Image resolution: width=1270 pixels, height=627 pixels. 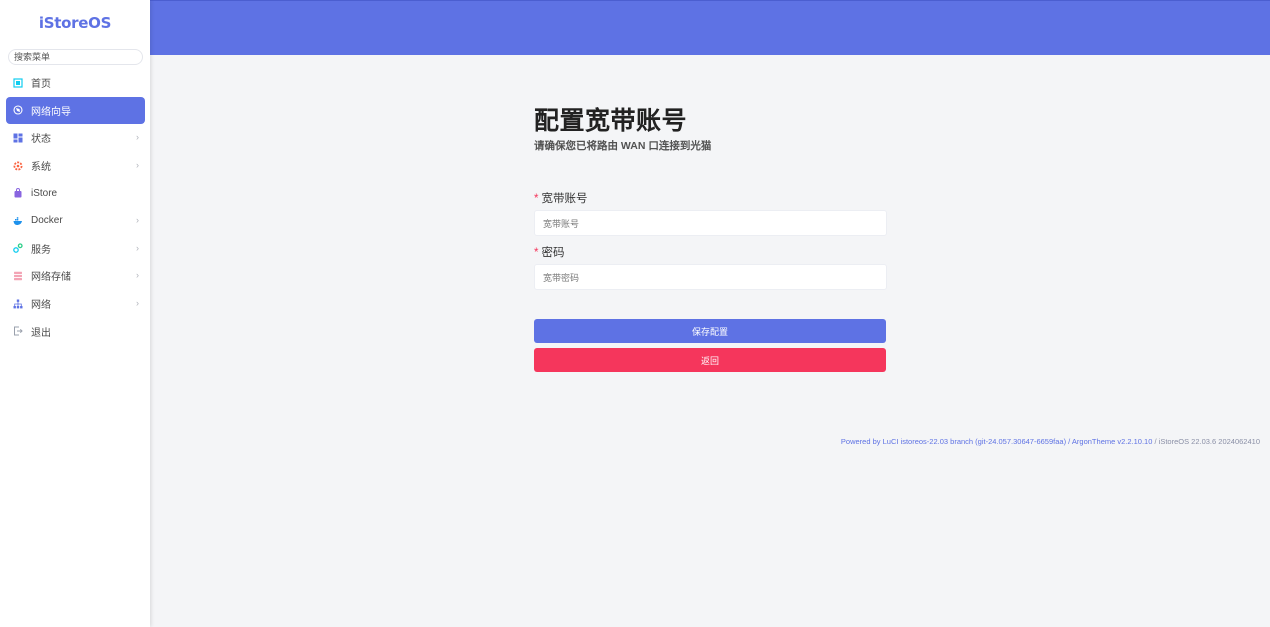 I want to click on sidebar-item-network: 网络 ›, so click(x=75, y=304).